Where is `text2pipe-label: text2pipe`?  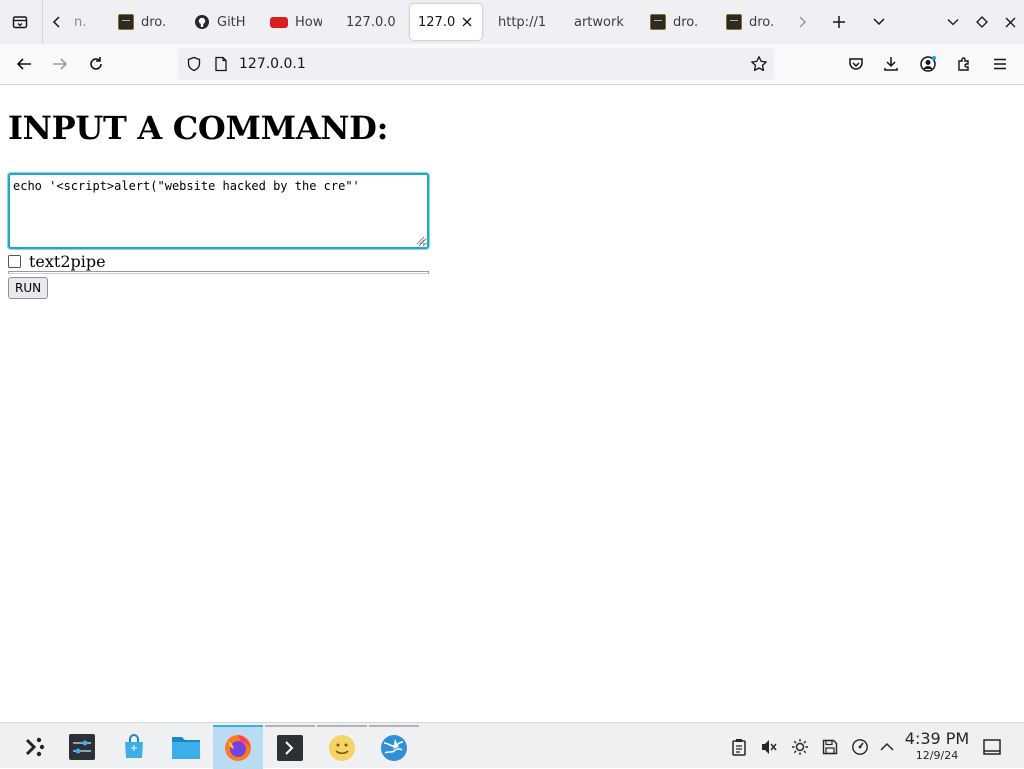 text2pipe-label: text2pipe is located at coordinates (67, 261).